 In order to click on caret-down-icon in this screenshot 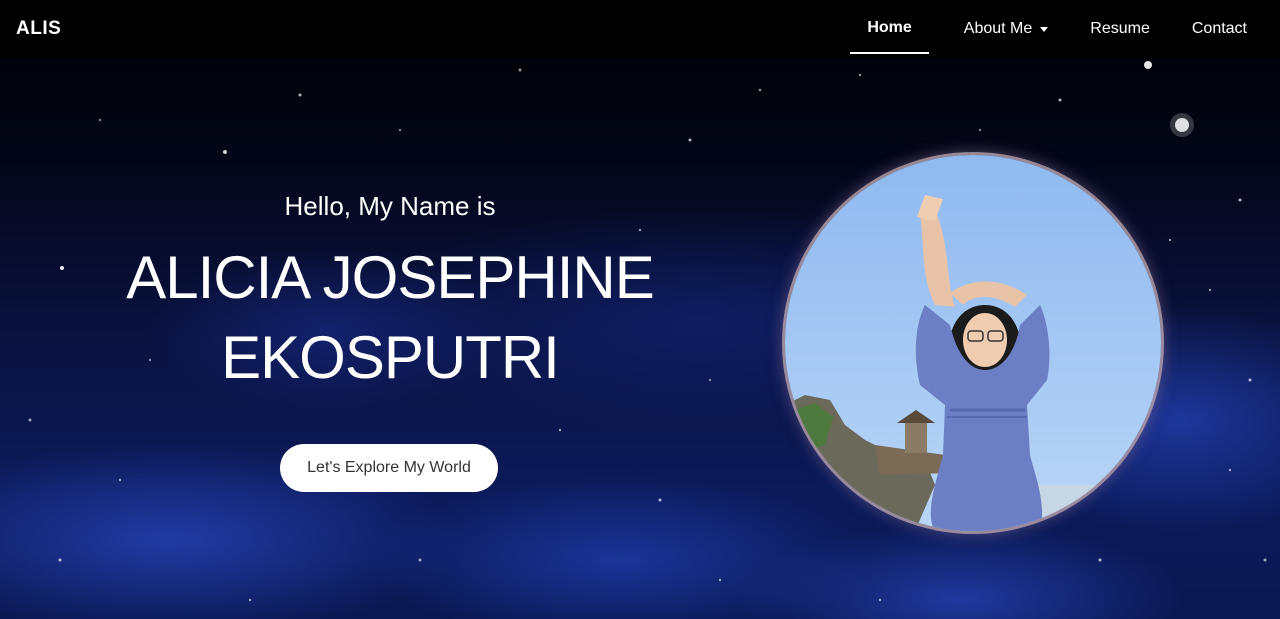, I will do `click(1044, 29)`.